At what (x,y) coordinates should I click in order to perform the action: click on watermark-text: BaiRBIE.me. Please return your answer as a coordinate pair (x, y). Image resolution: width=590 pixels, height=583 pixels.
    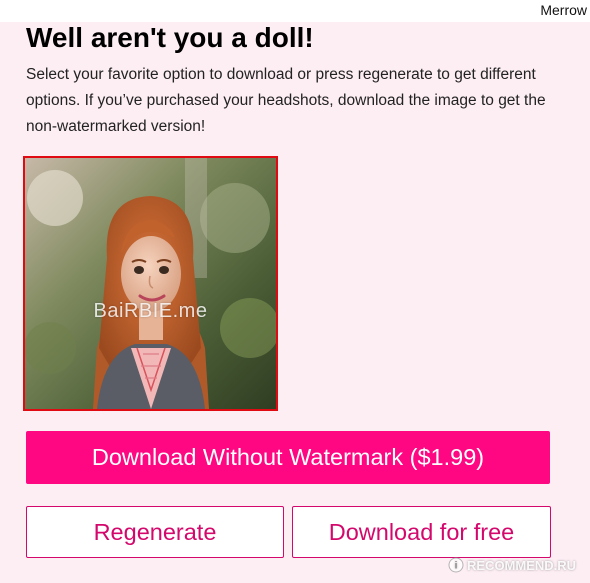
    Looking at the image, I should click on (150, 311).